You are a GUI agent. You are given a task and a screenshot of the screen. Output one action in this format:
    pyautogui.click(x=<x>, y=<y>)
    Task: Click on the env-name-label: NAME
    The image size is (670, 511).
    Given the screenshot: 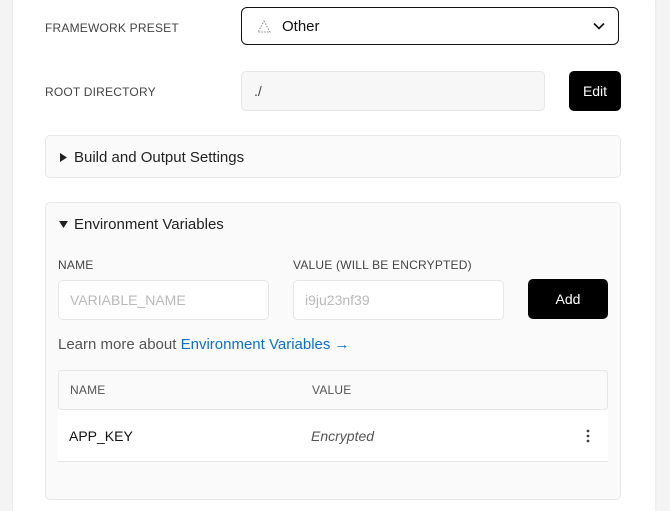 What is the action you would take?
    pyautogui.click(x=76, y=265)
    